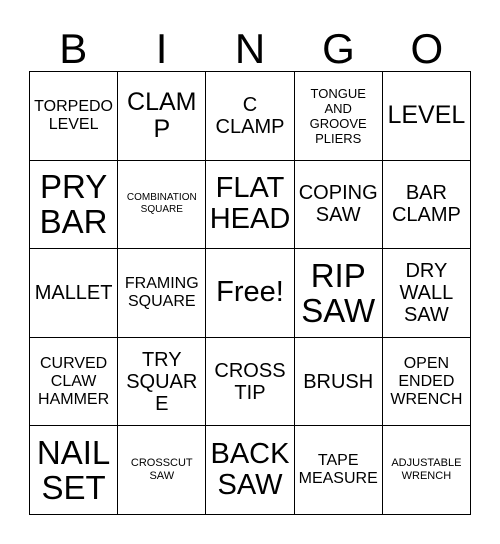  I want to click on bingo-cell: LEVEL, so click(426, 116).